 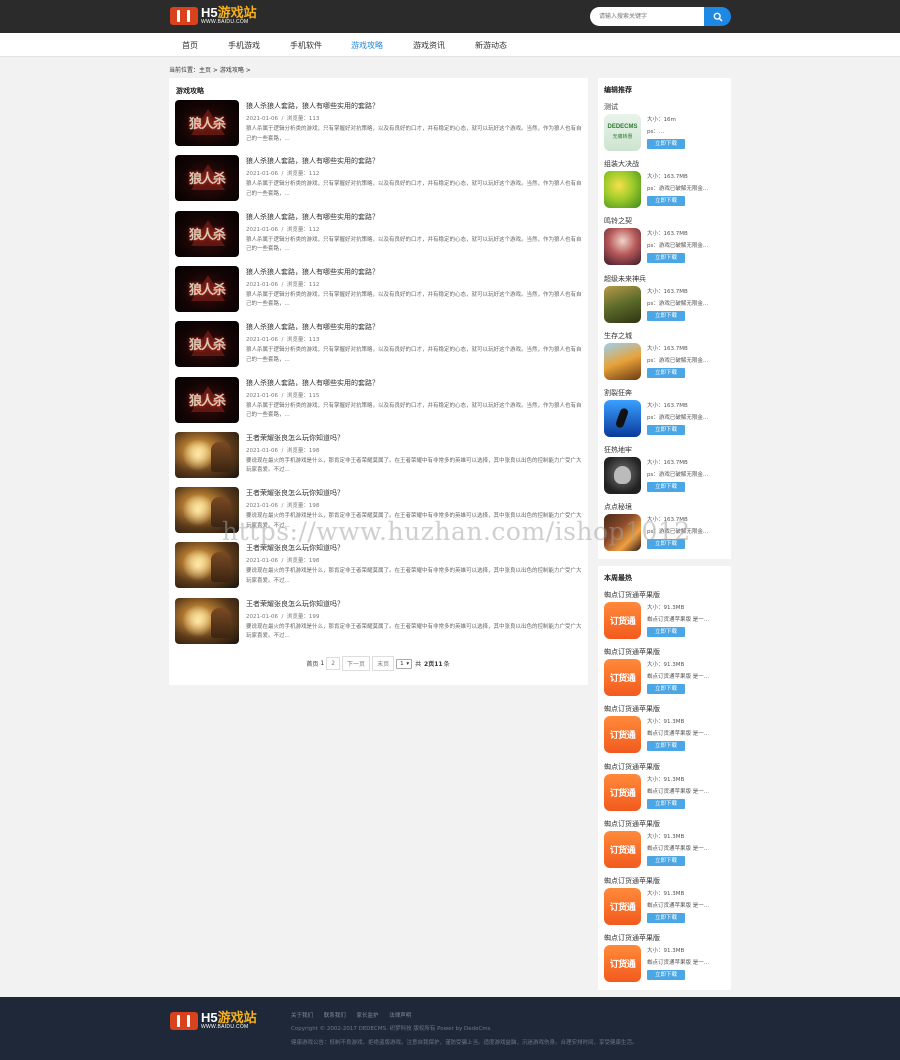 What do you see at coordinates (404, 663) in the screenshot?
I see `page-select: 1 ▾` at bounding box center [404, 663].